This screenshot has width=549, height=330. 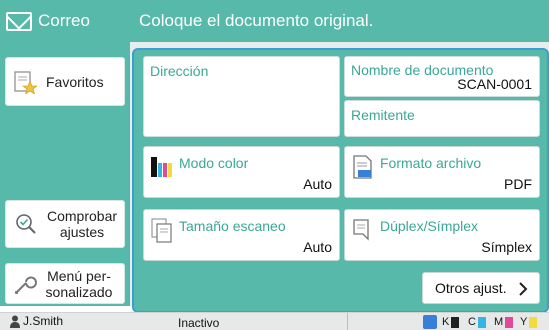 I want to click on duplex-button: Dúplex/Símplex Símplex, so click(x=442, y=235).